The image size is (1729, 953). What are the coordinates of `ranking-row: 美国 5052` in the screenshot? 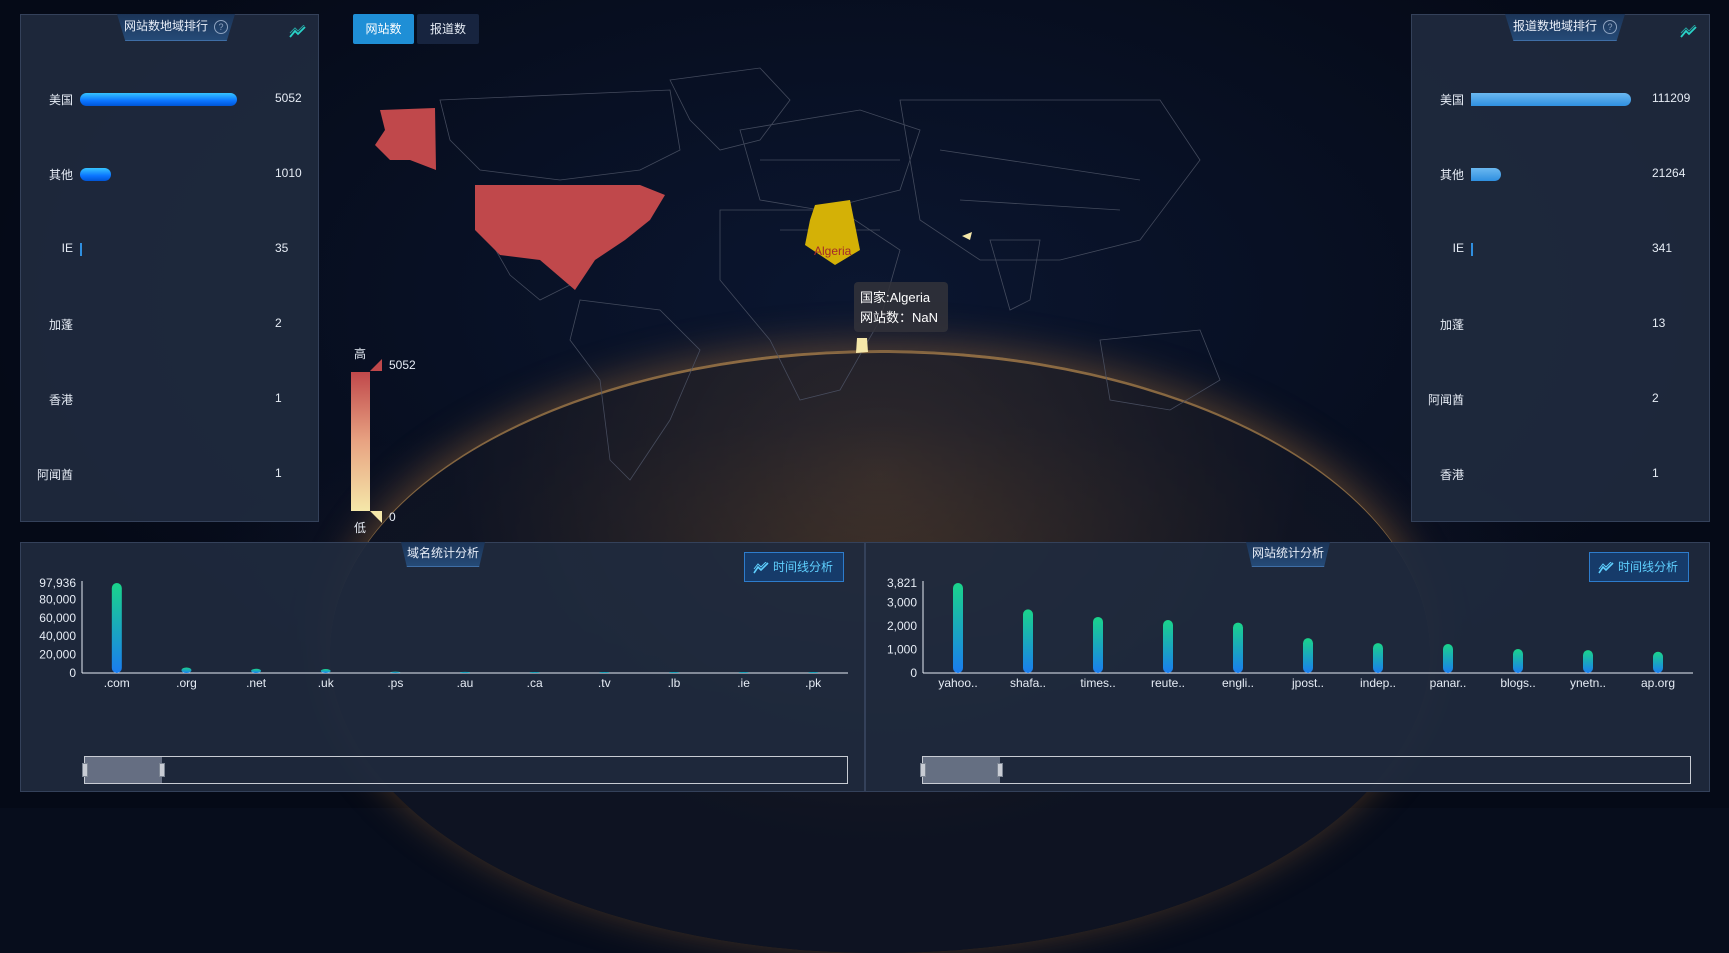 It's located at (169, 99).